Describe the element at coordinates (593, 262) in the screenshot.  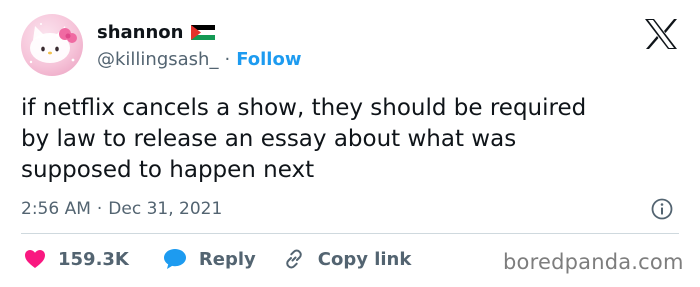
I see `watermark: boredpanda.com` at that location.